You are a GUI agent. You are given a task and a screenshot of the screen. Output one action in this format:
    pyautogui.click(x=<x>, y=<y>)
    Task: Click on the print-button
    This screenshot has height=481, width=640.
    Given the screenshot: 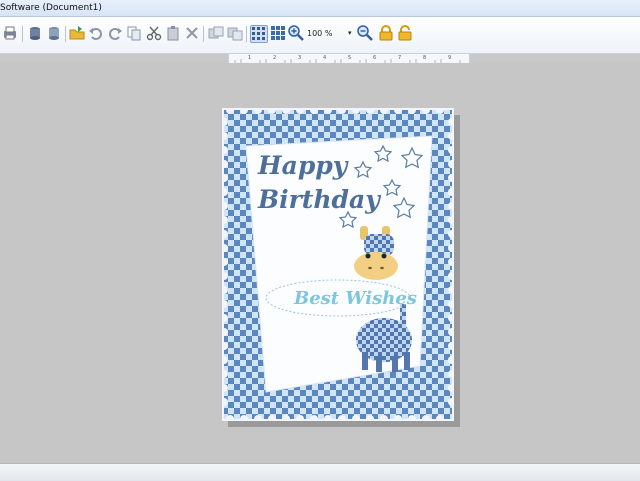 What is the action you would take?
    pyautogui.click(x=10, y=33)
    